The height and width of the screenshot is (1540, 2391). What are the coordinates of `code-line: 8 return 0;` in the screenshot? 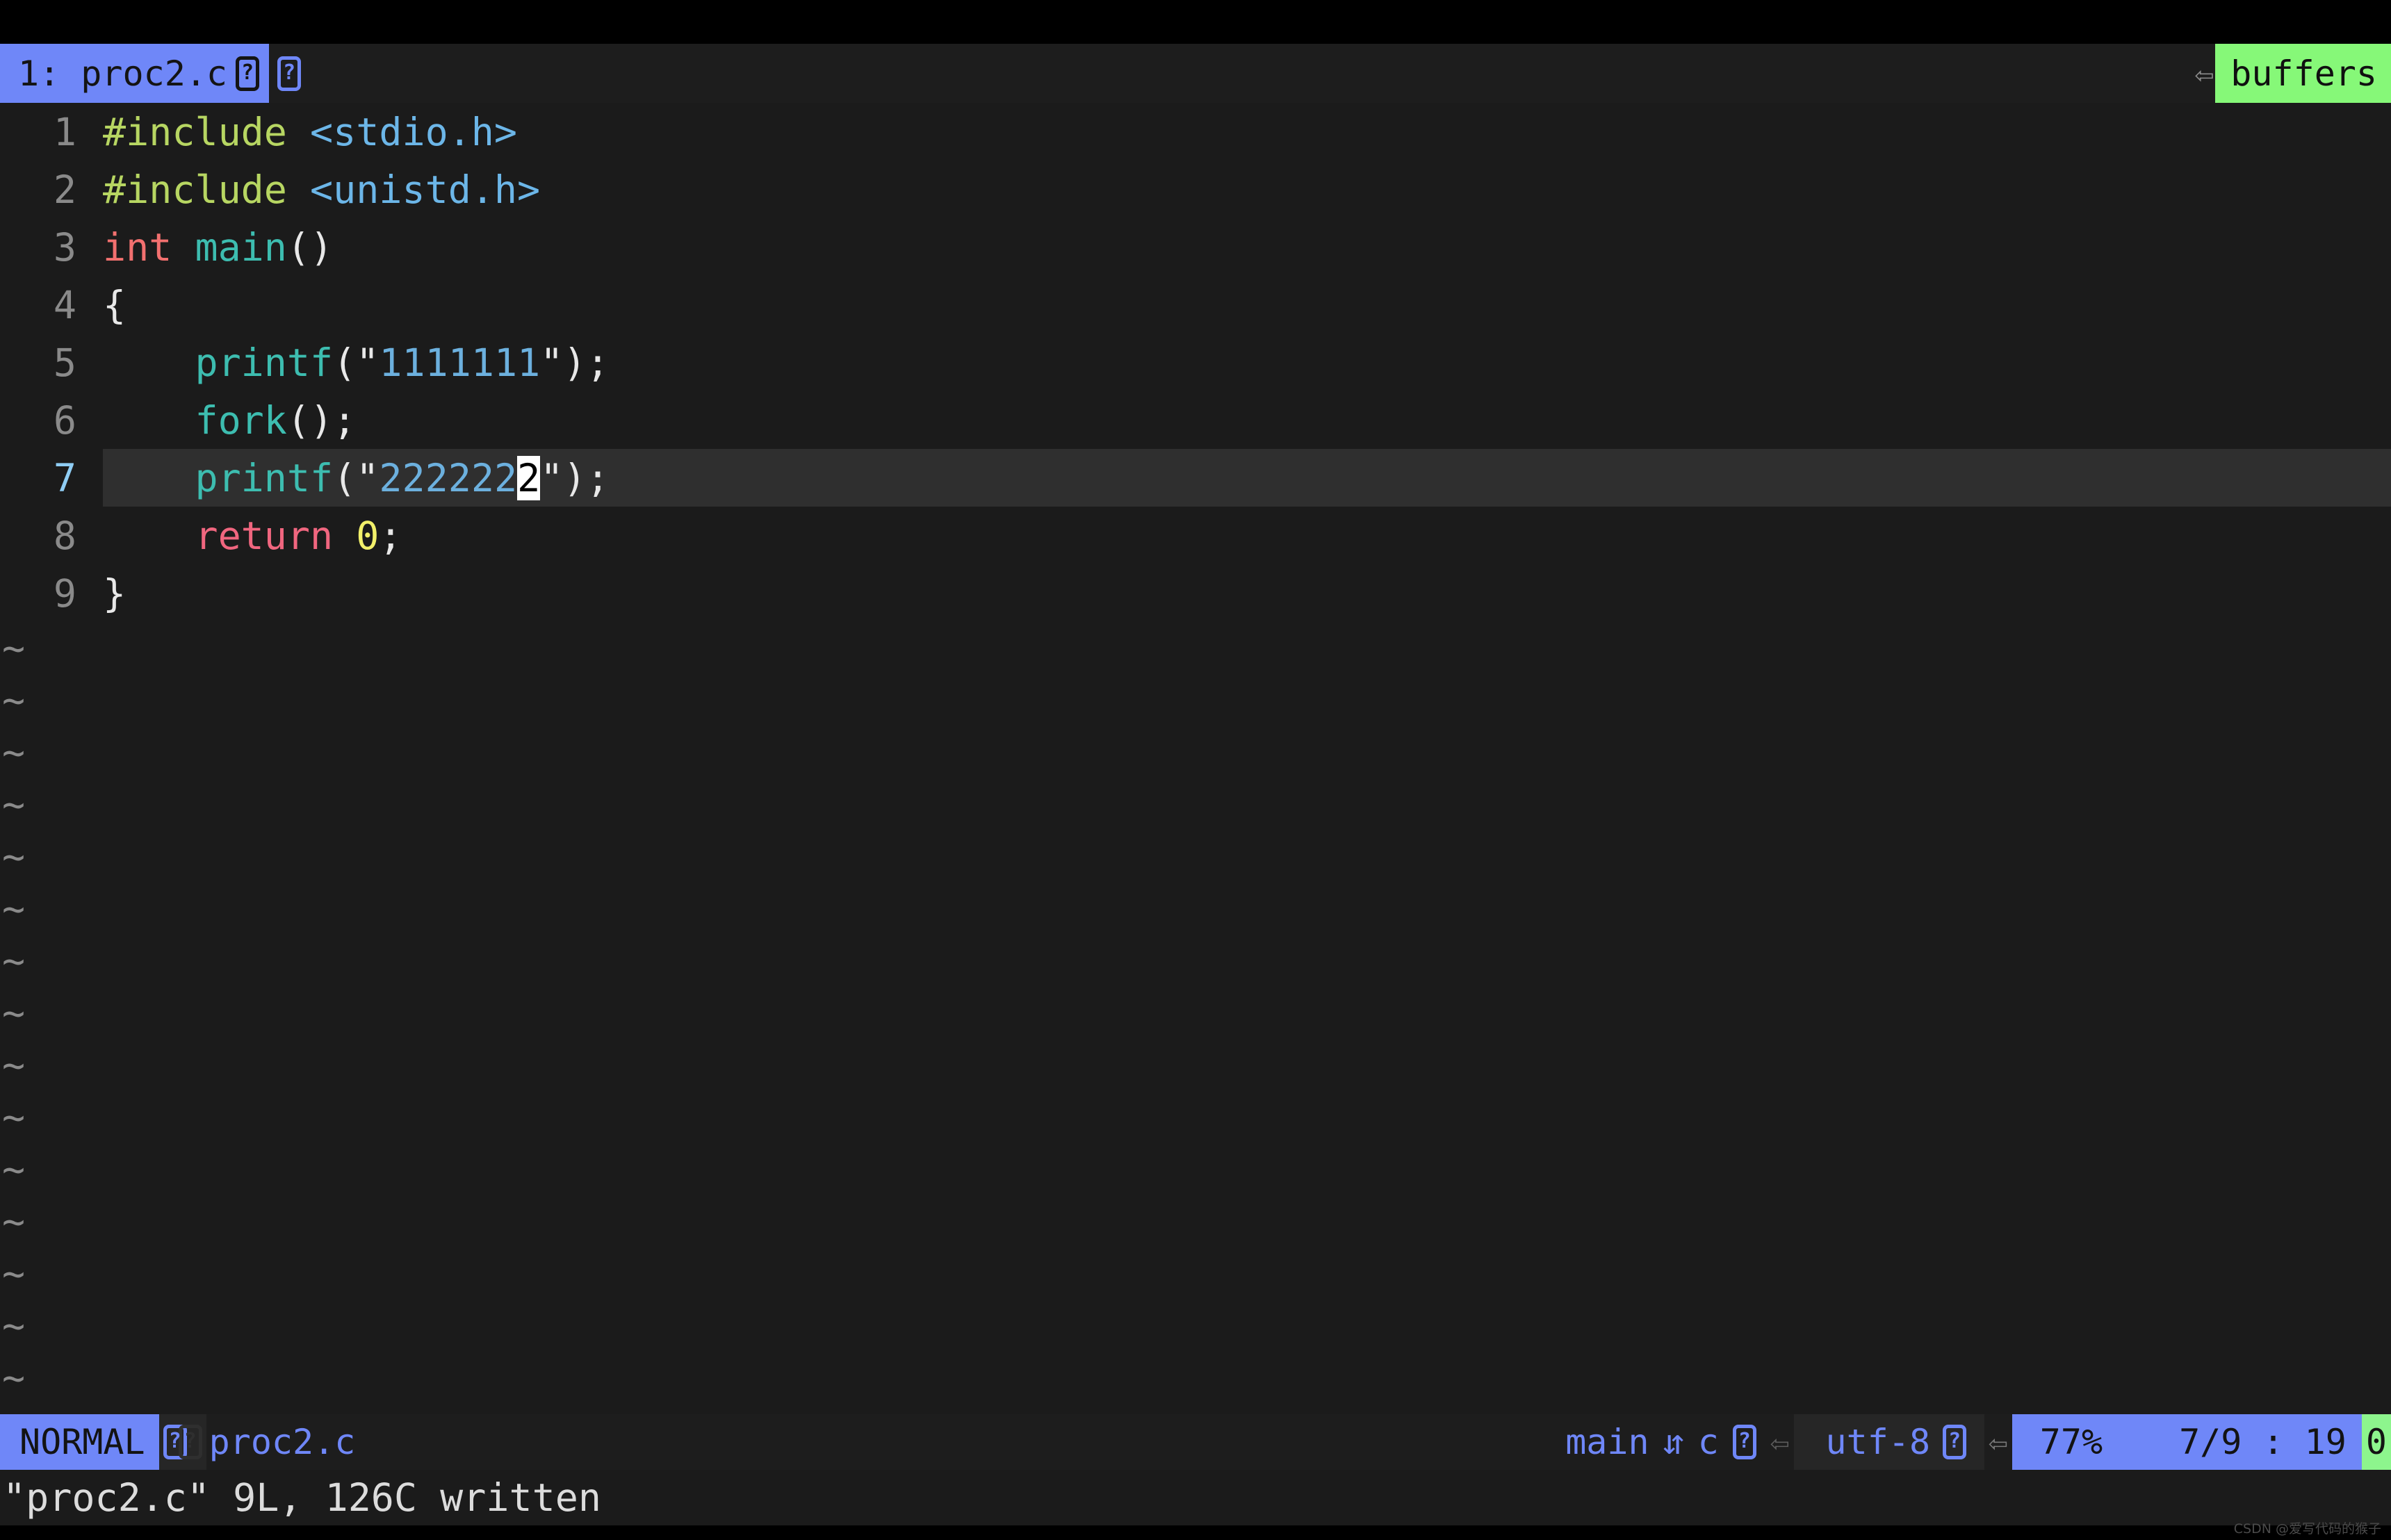 It's located at (1196, 535).